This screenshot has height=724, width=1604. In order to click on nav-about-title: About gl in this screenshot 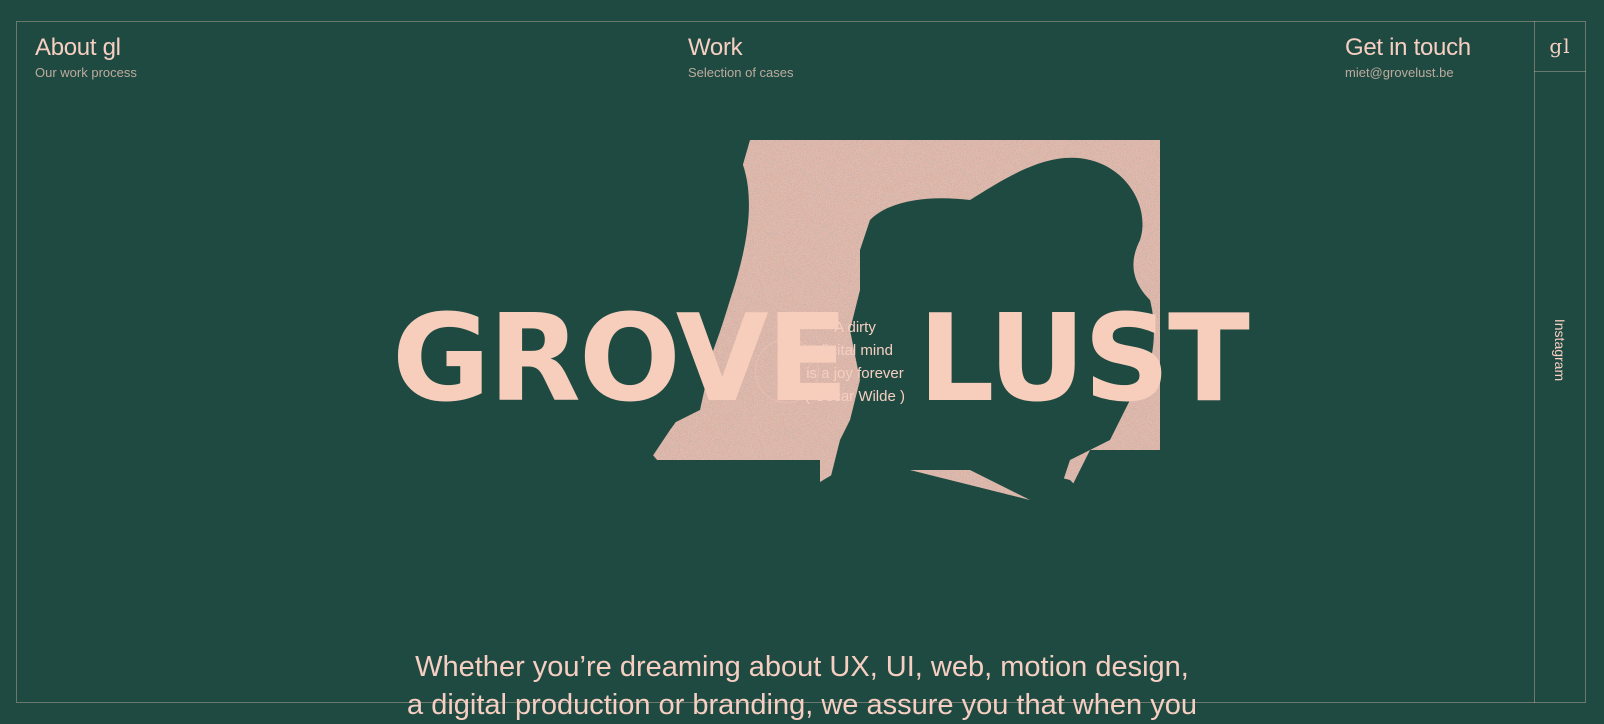, I will do `click(78, 47)`.